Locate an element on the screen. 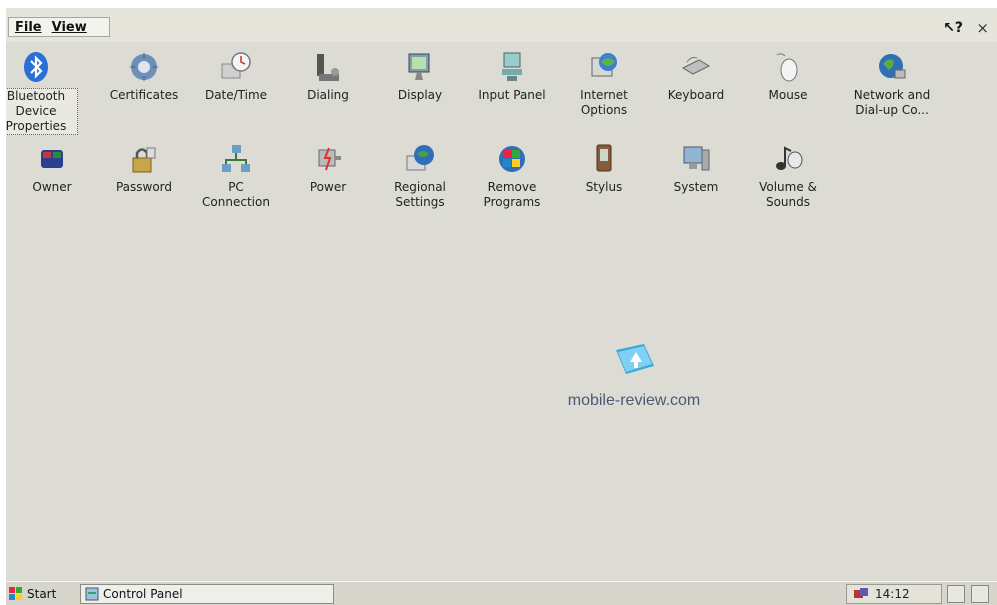 Image resolution: width=997 pixels, height=605 pixels. stylus-item: Stylus is located at coordinates (604, 167).